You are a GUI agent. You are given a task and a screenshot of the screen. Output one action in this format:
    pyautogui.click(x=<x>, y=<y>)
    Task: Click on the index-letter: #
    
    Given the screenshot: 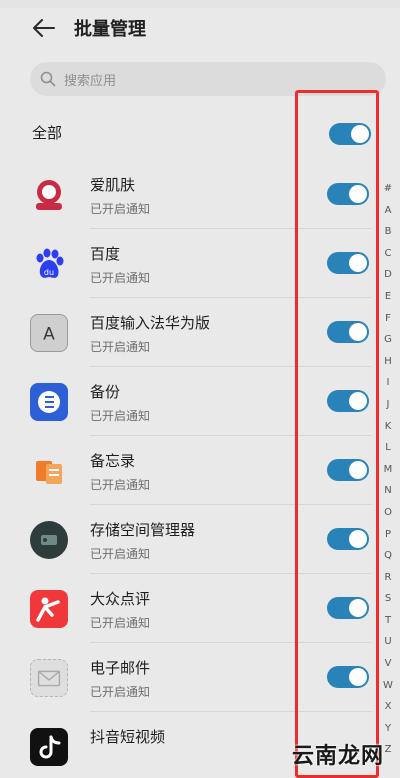 What is the action you would take?
    pyautogui.click(x=388, y=189)
    